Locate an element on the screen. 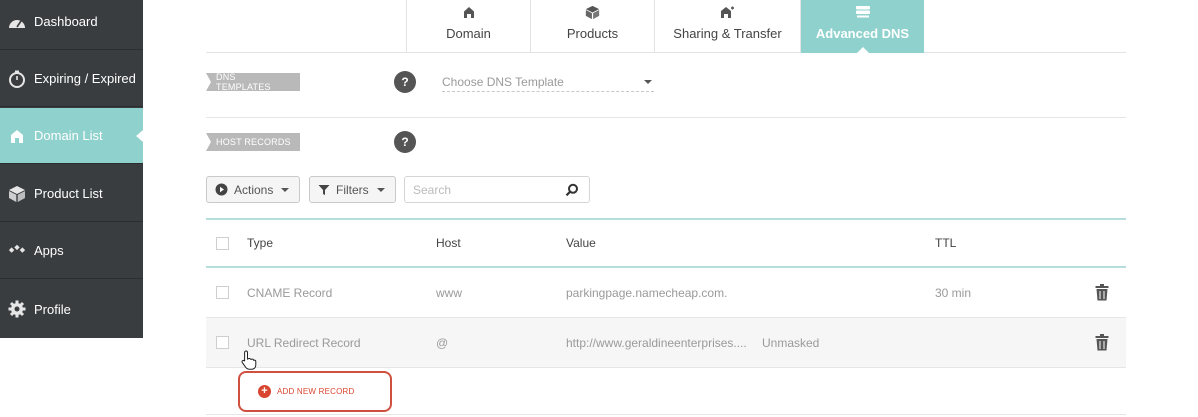 This screenshot has width=1198, height=417. sidebar-item-label: Dashboard is located at coordinates (66, 21).